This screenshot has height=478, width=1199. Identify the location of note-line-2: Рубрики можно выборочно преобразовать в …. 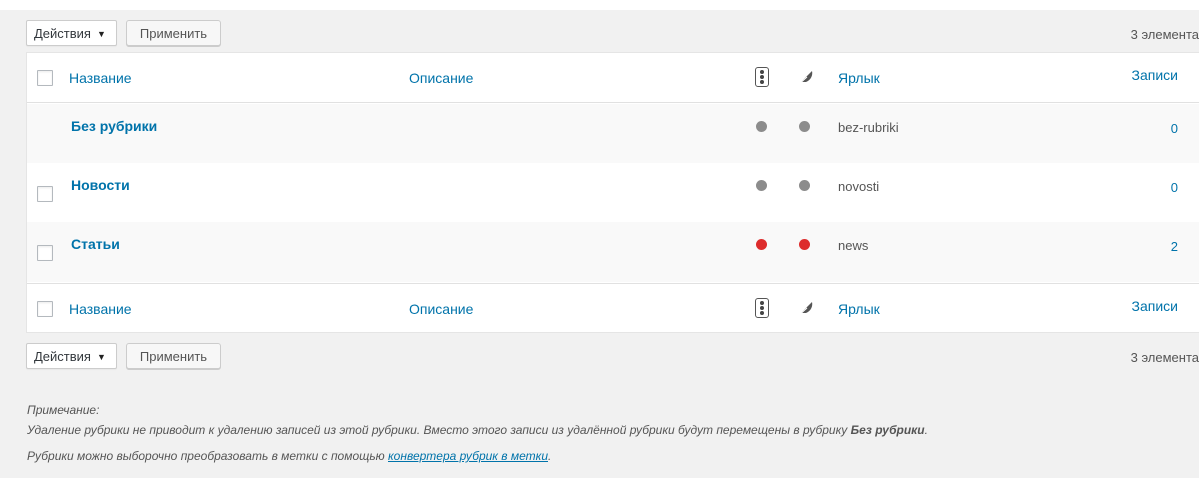
(289, 456).